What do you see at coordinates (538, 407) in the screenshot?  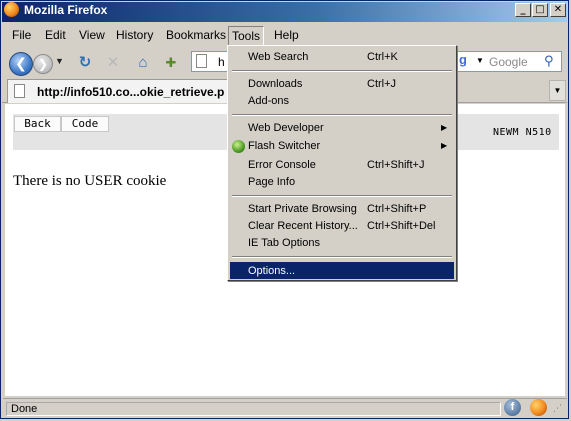 I see `firefox-status-icon` at bounding box center [538, 407].